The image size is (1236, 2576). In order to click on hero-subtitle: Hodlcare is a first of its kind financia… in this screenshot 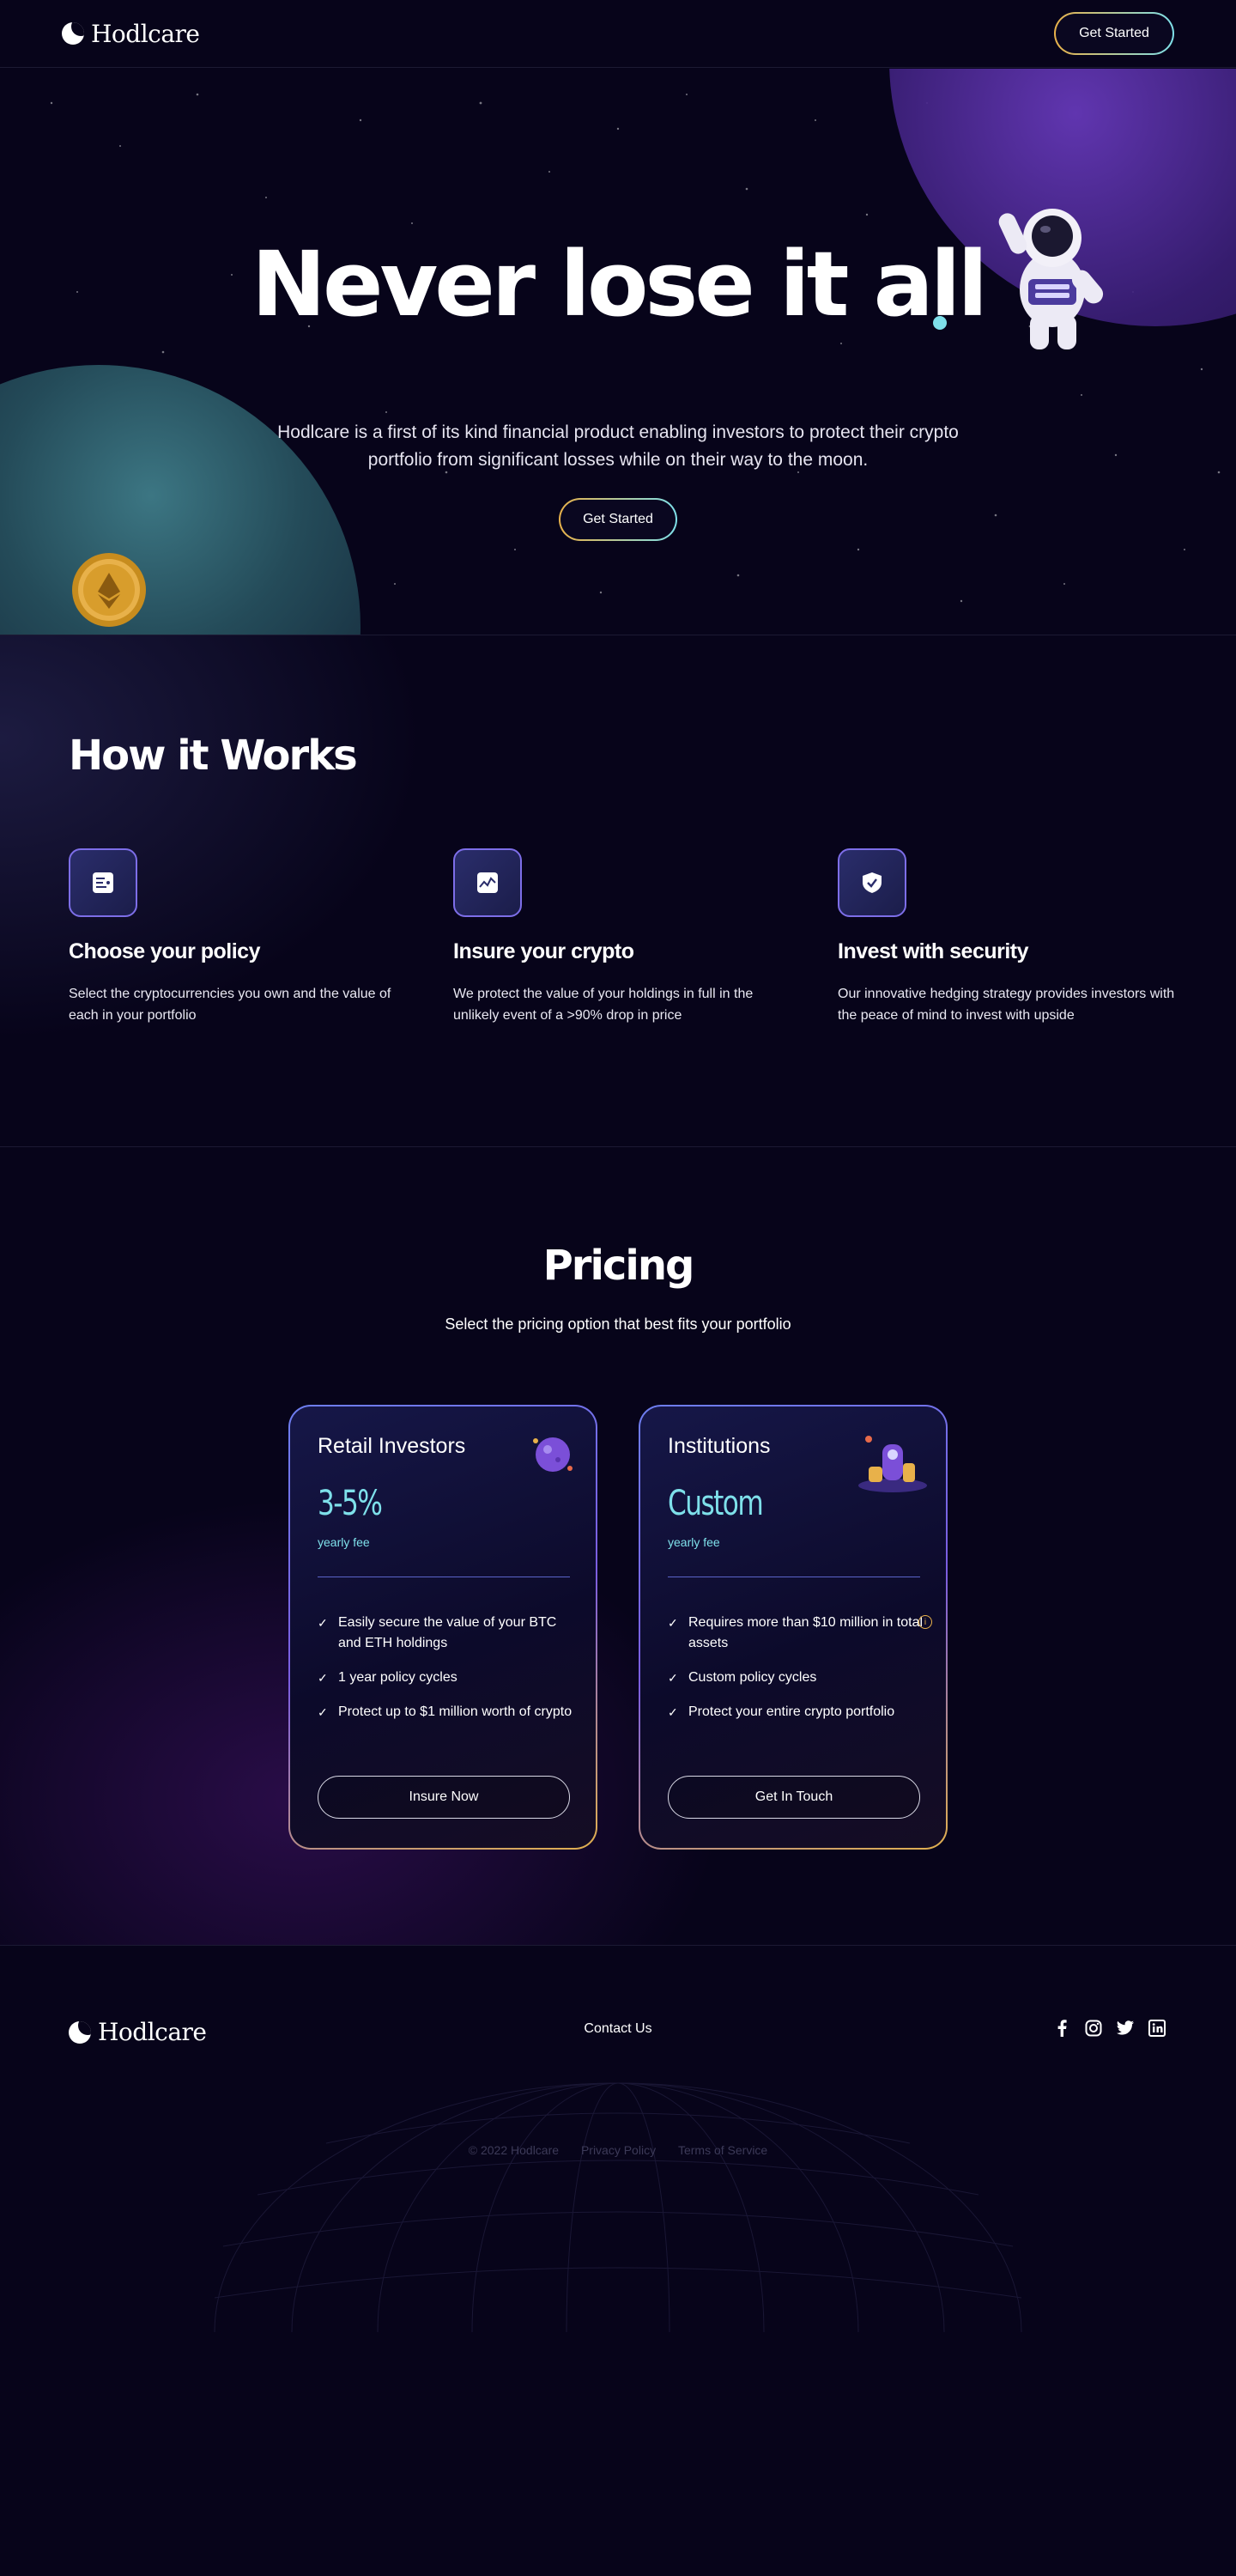, I will do `click(618, 446)`.